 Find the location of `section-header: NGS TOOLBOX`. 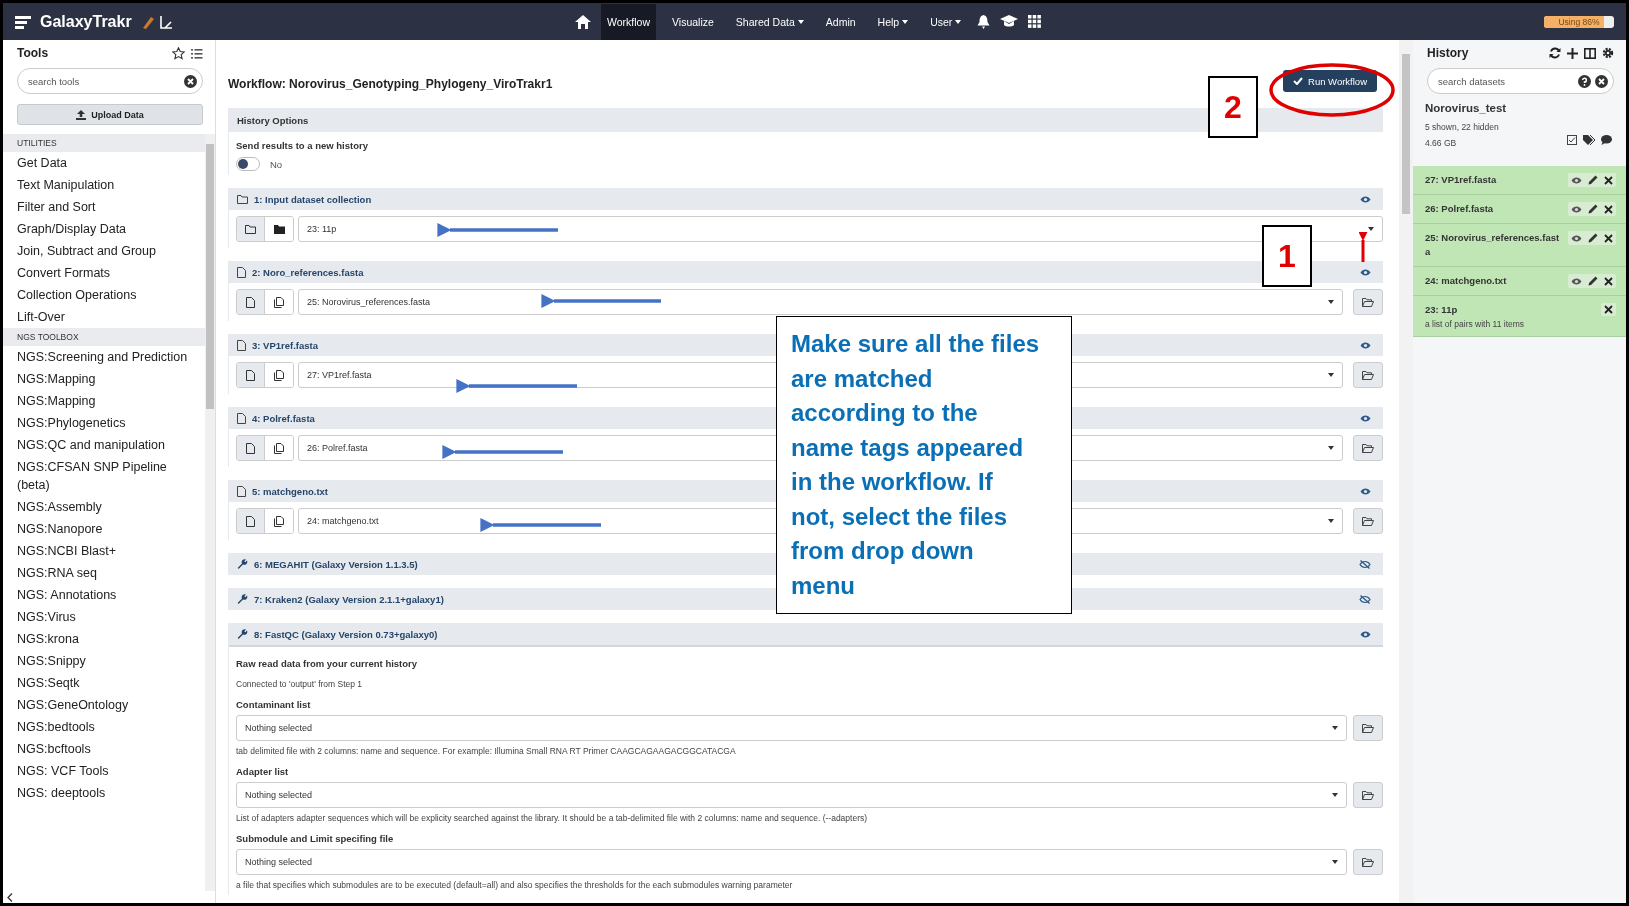

section-header: NGS TOOLBOX is located at coordinates (104, 337).